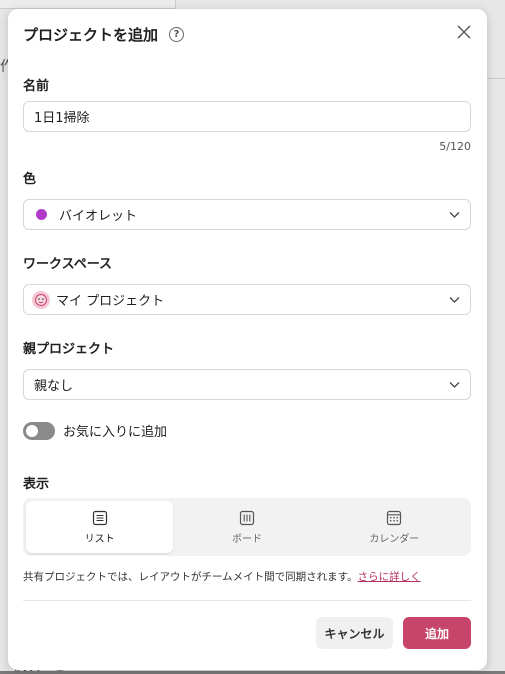 The image size is (505, 674). Describe the element at coordinates (455, 146) in the screenshot. I see `char-counter: 5/120` at that location.